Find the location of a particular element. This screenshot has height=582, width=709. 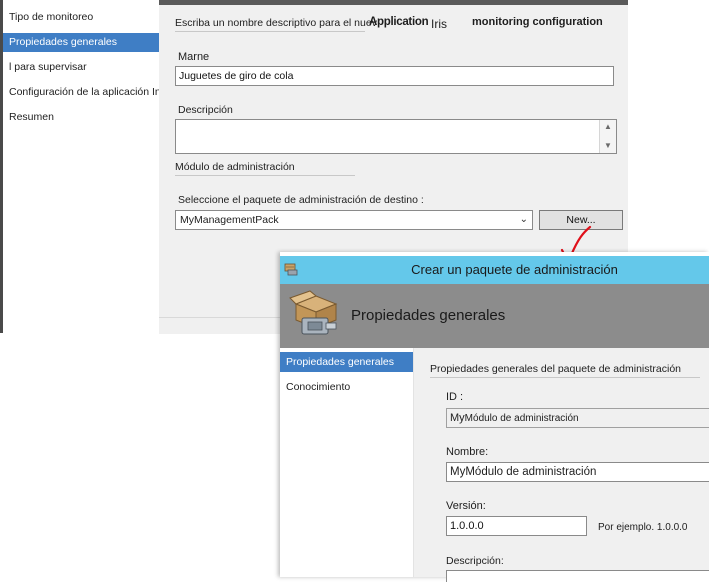

dialog-title: Crear un paquete de administración is located at coordinates (514, 269).